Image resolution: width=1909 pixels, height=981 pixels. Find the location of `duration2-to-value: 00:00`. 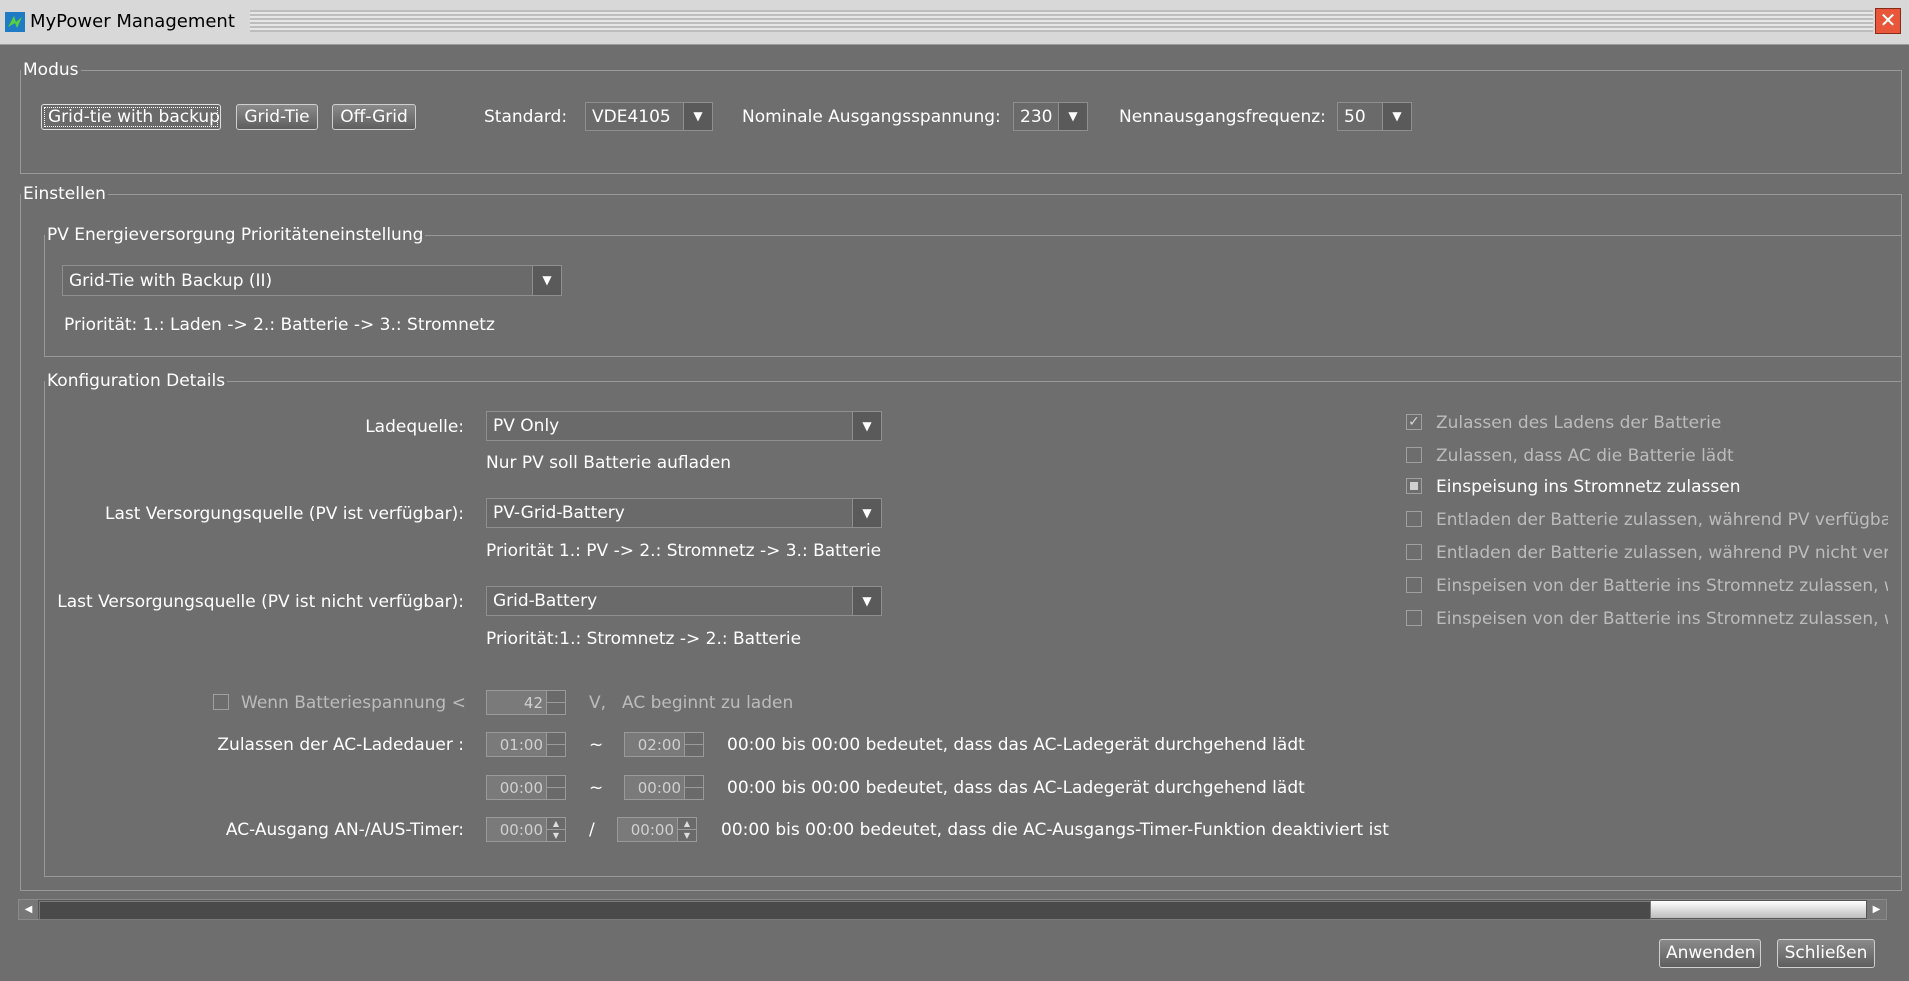

duration2-to-value: 00:00 is located at coordinates (659, 788).